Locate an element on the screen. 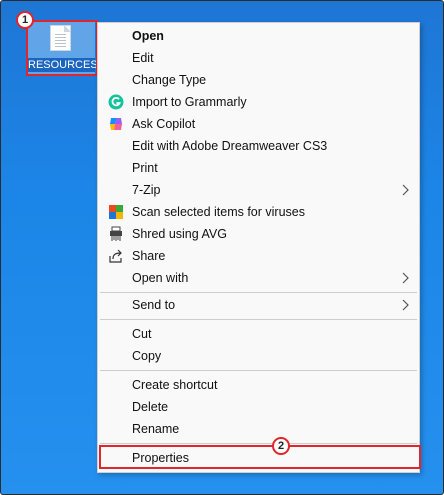 The height and width of the screenshot is (495, 444). menu-item-scan-viruses: Scan selected items for viruses is located at coordinates (258, 212).